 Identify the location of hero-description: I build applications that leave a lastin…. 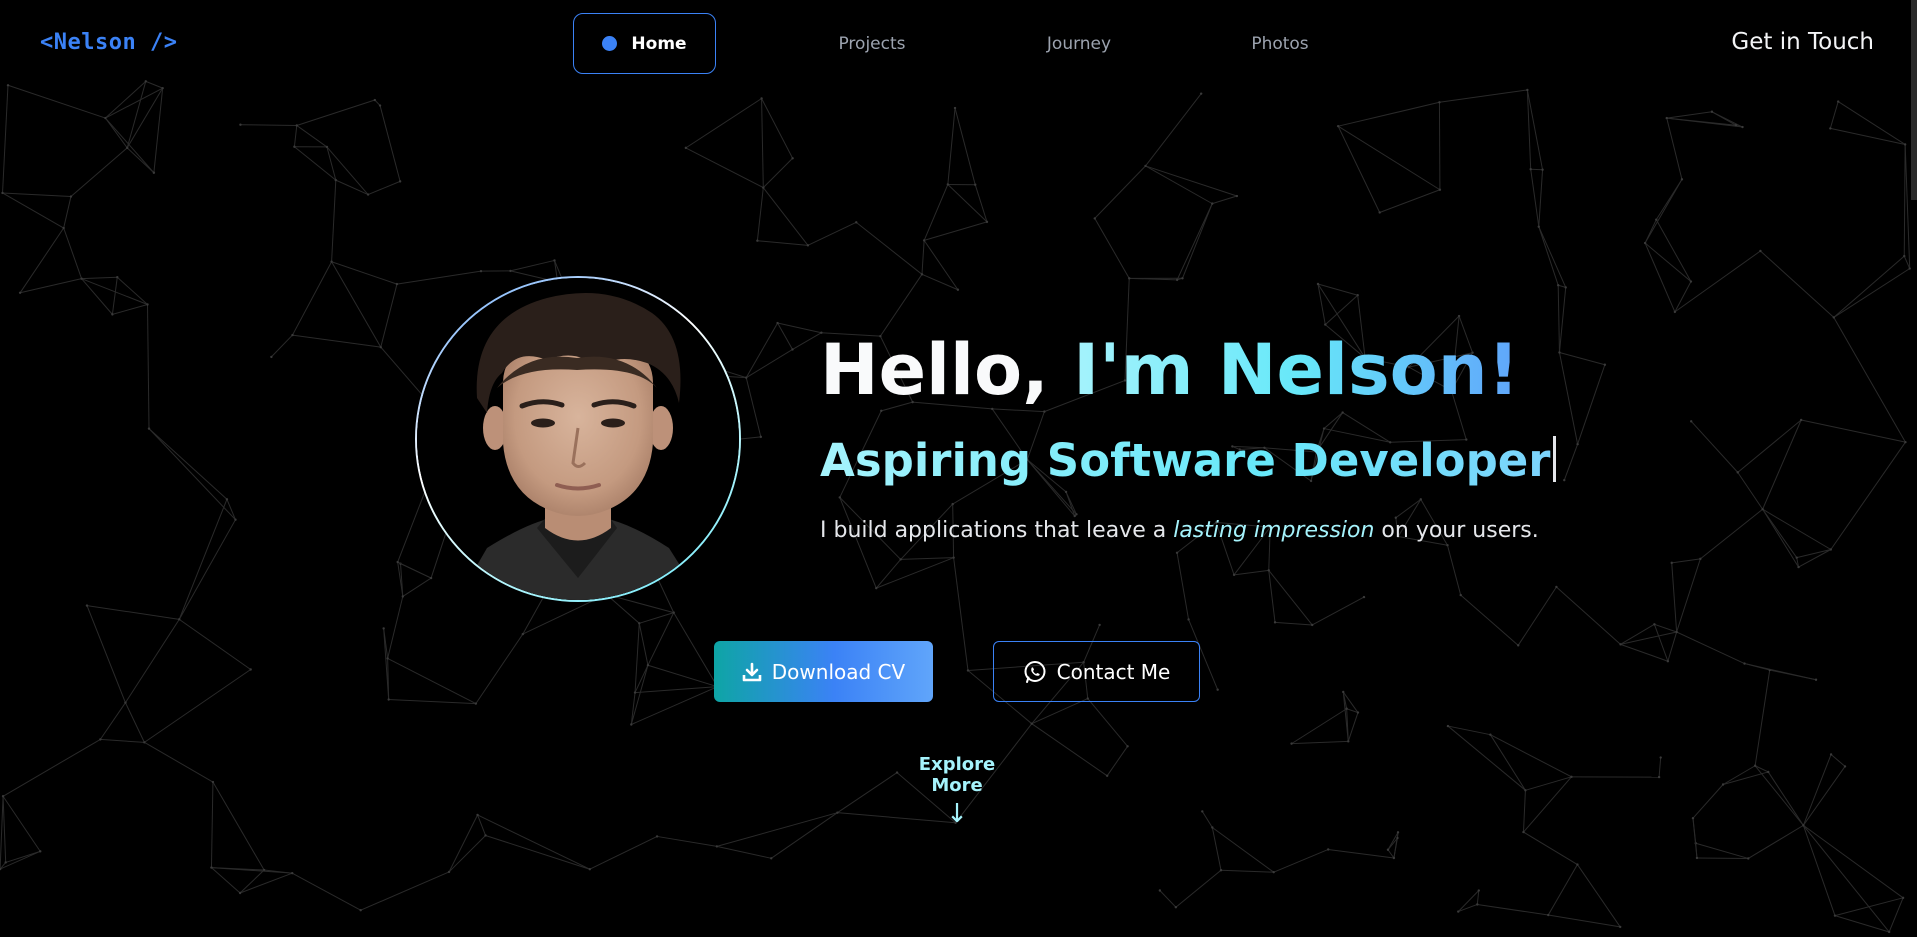
(1179, 530).